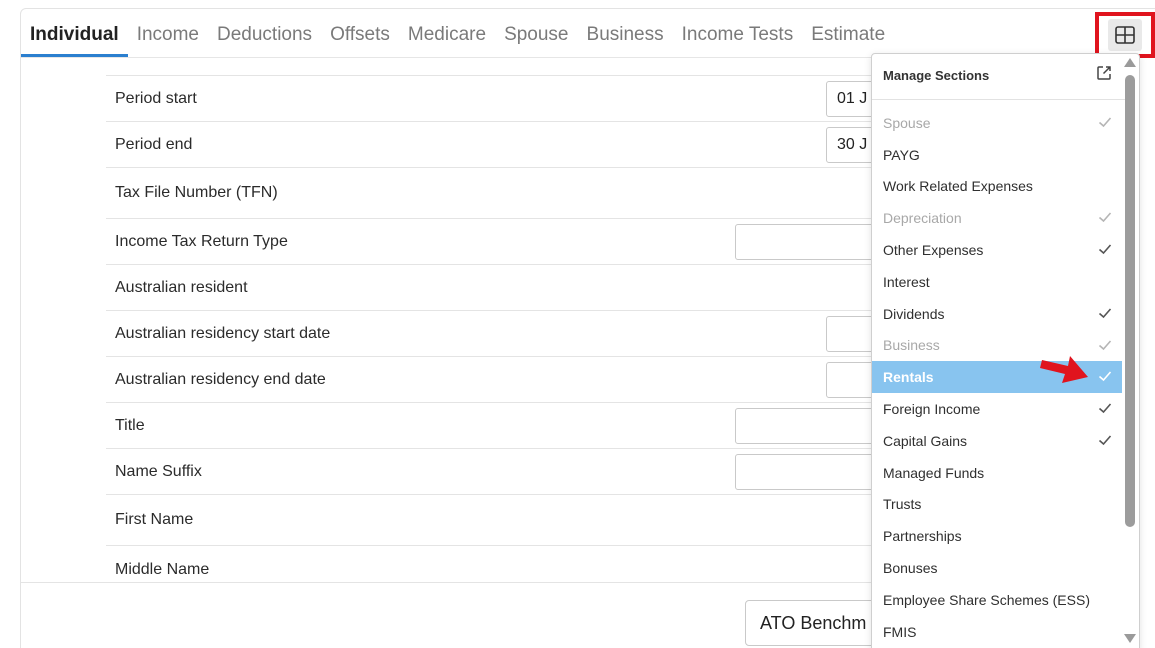 The width and height of the screenshot is (1155, 648). What do you see at coordinates (738, 35) in the screenshot?
I see `tab-income-tests: Income Tests` at bounding box center [738, 35].